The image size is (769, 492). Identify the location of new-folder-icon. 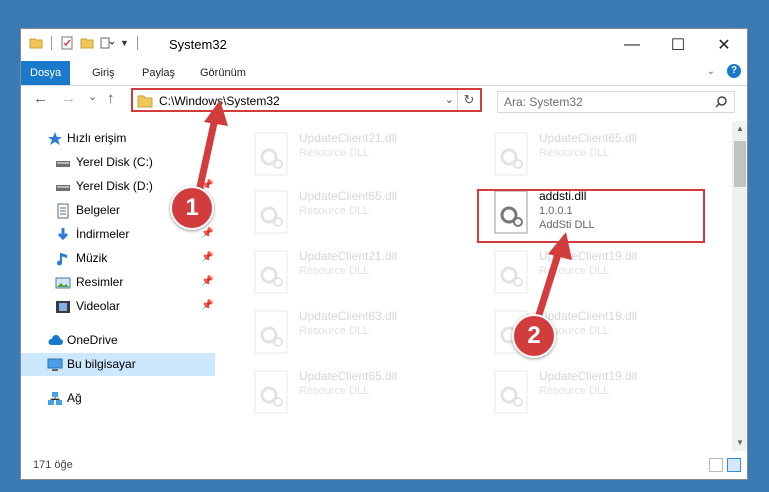
(87, 43).